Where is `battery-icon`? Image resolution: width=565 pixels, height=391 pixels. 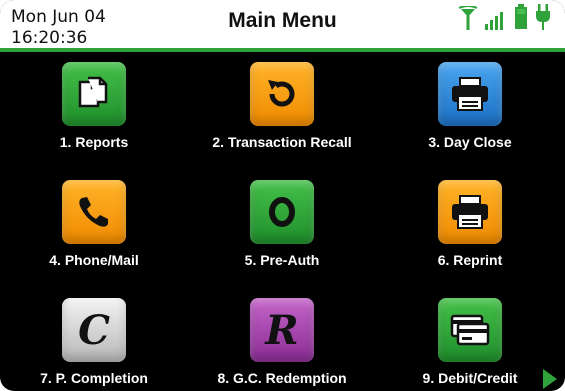 battery-icon is located at coordinates (521, 19).